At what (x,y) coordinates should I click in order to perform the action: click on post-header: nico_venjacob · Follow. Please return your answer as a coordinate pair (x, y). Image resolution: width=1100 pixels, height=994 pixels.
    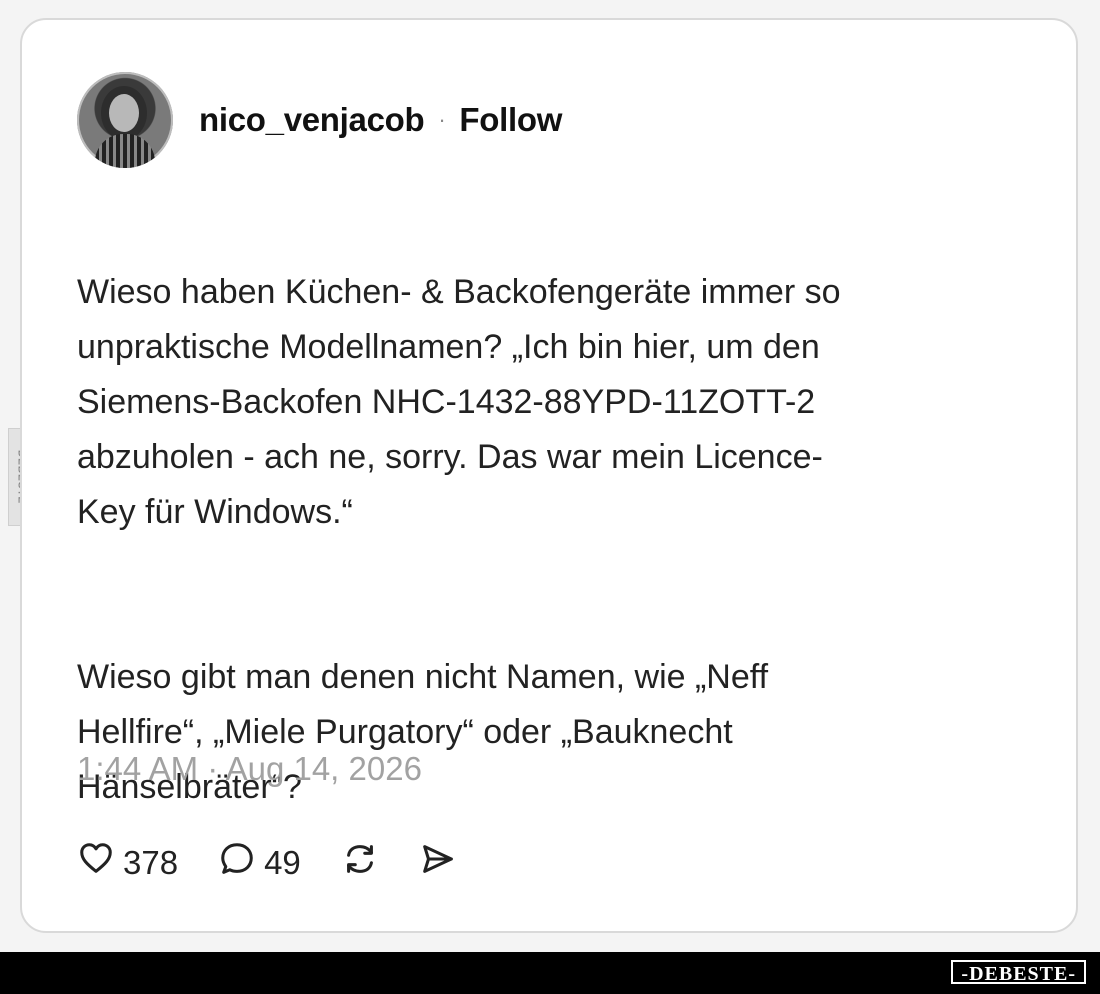
    Looking at the image, I should click on (319, 120).